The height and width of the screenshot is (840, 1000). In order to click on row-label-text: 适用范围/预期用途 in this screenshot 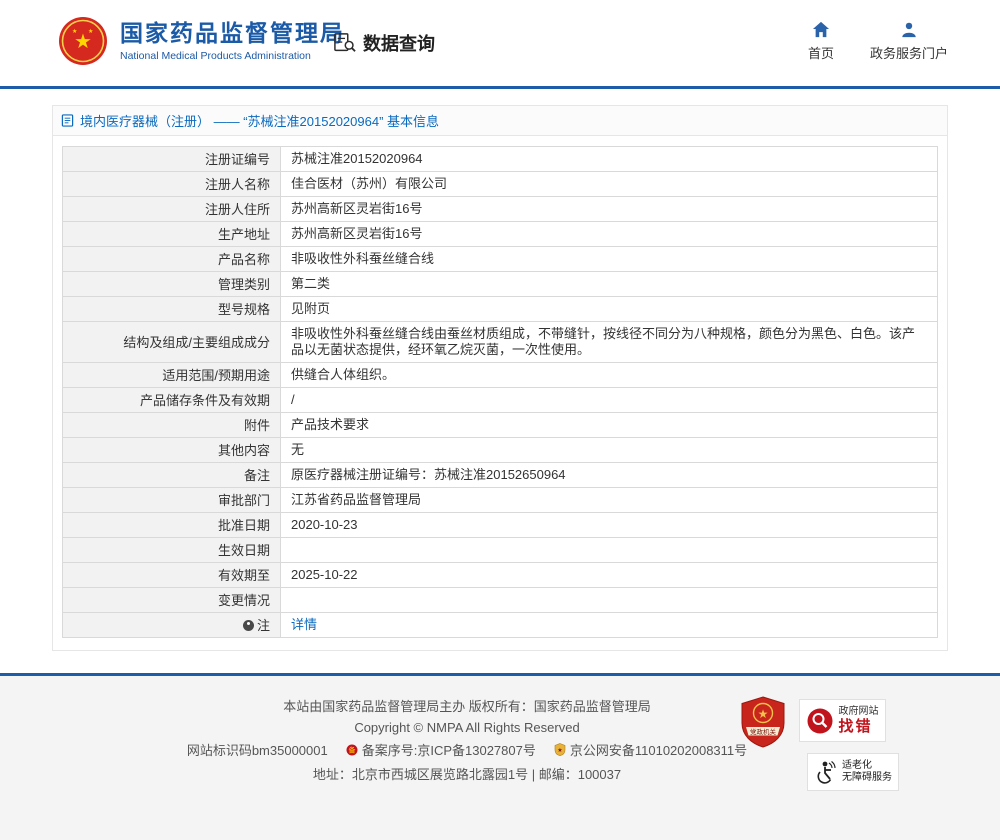, I will do `click(216, 375)`.